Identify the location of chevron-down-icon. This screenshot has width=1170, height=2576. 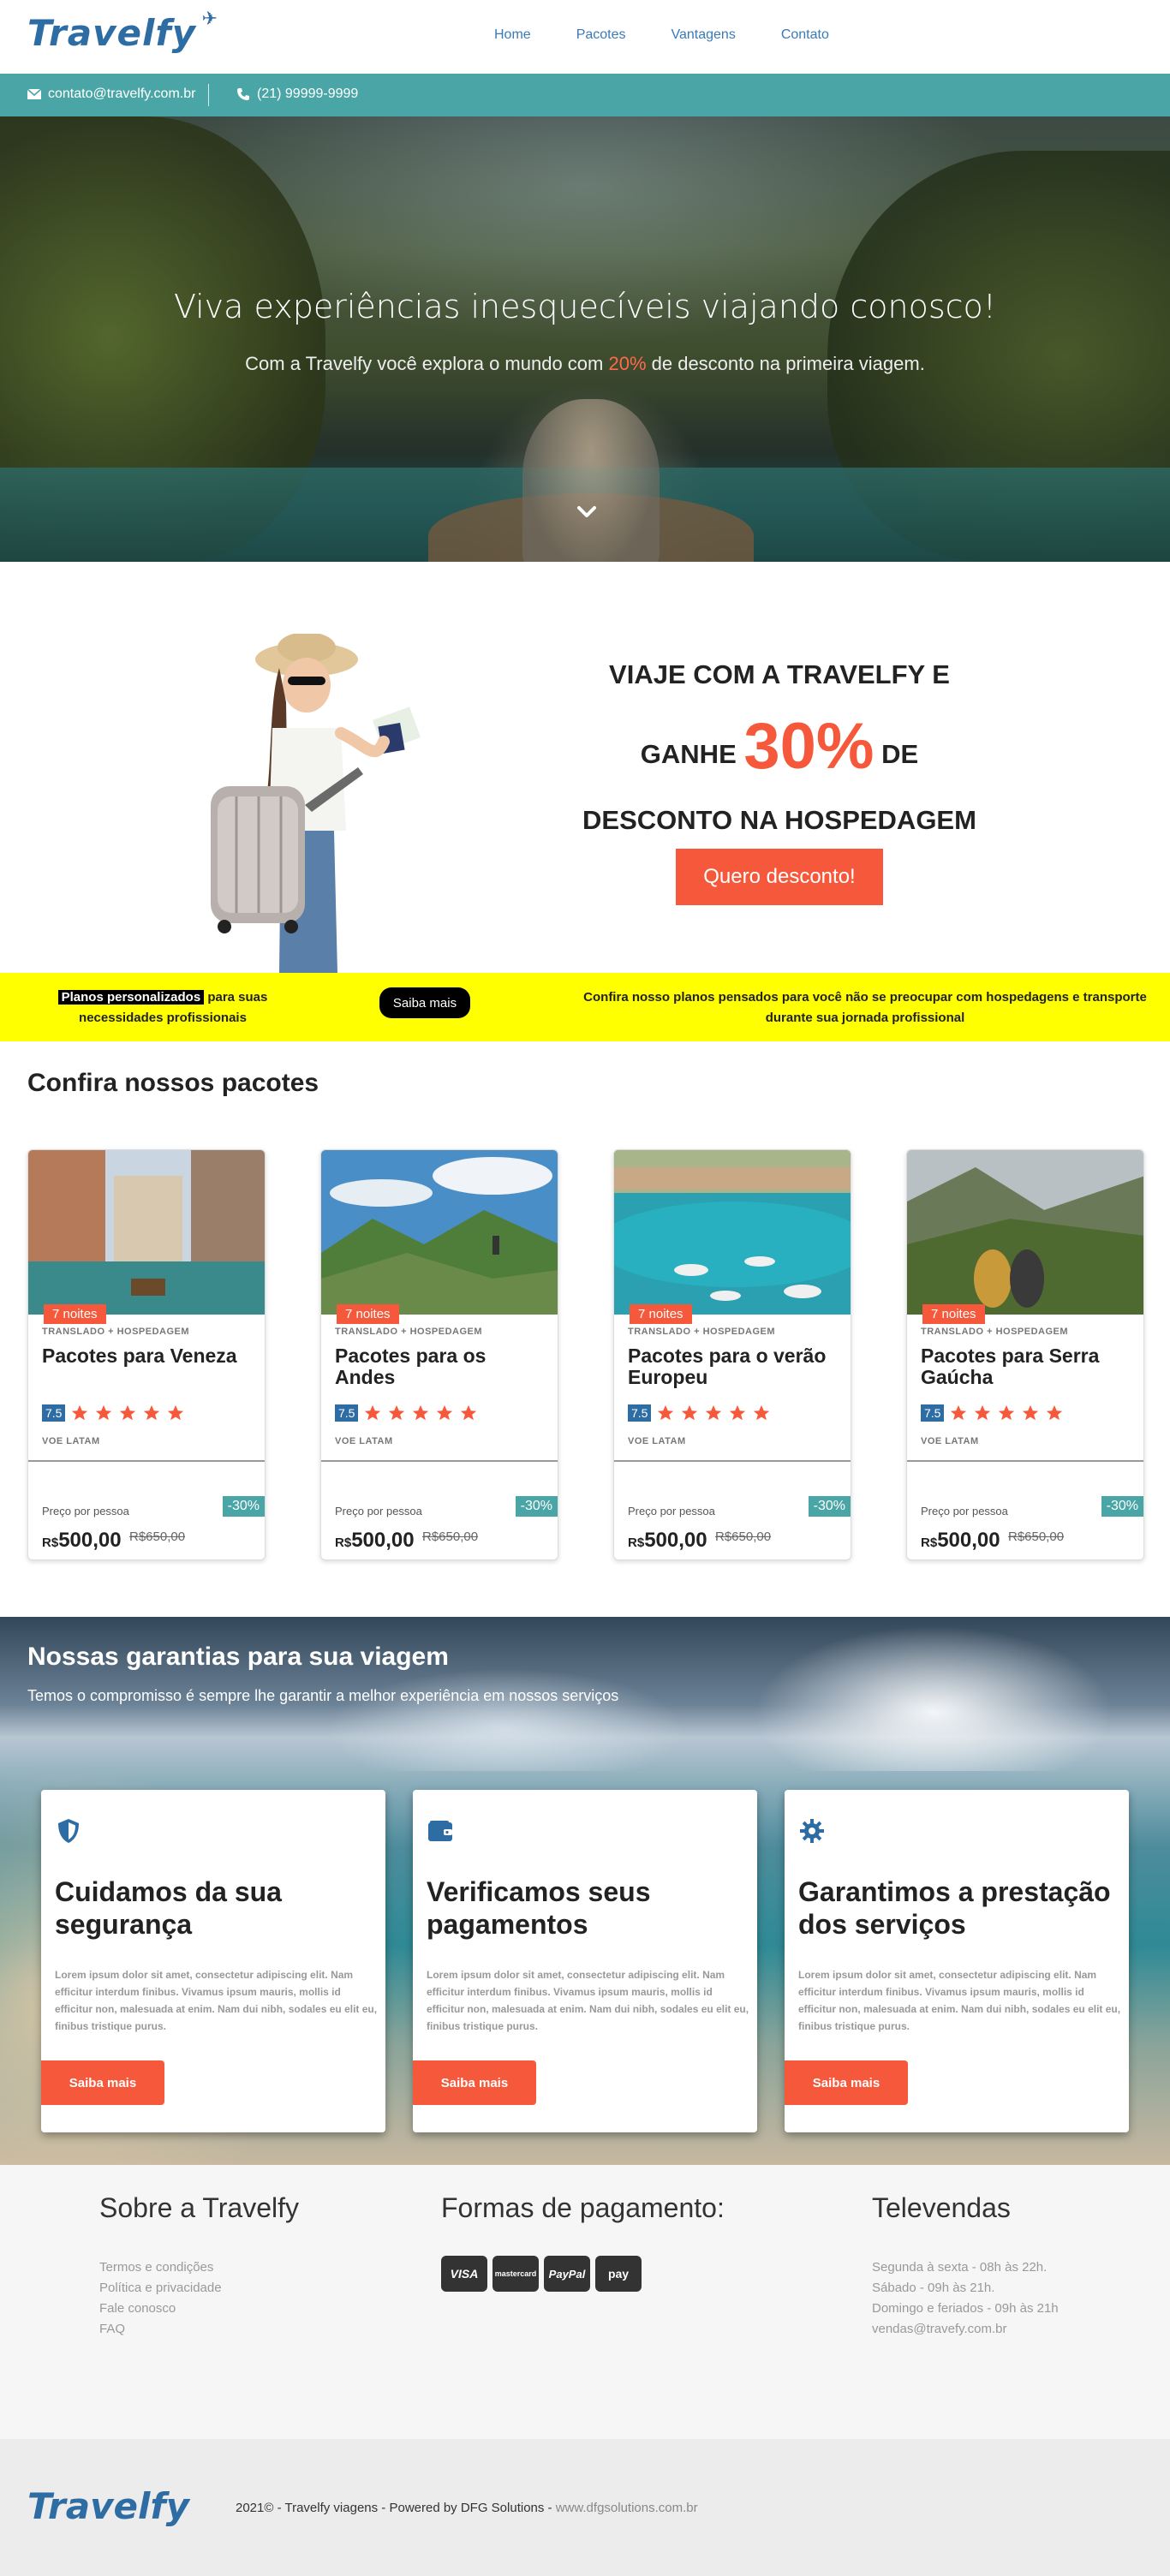
(587, 512).